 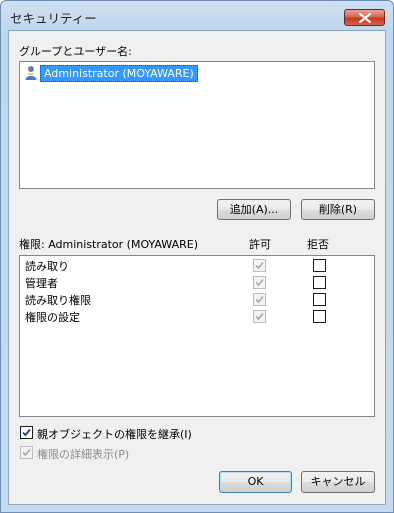 What do you see at coordinates (58, 300) in the screenshot?
I see `permission-name: 読み取り権限` at bounding box center [58, 300].